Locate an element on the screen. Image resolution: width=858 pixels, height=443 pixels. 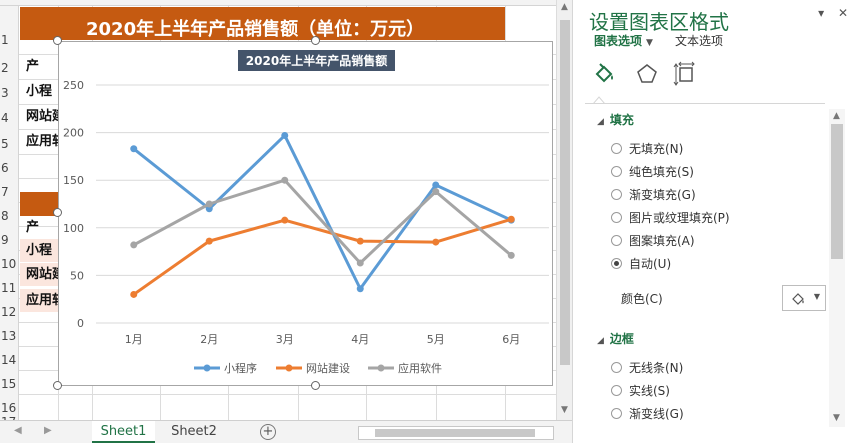
row-number: 12 is located at coordinates (9, 312).